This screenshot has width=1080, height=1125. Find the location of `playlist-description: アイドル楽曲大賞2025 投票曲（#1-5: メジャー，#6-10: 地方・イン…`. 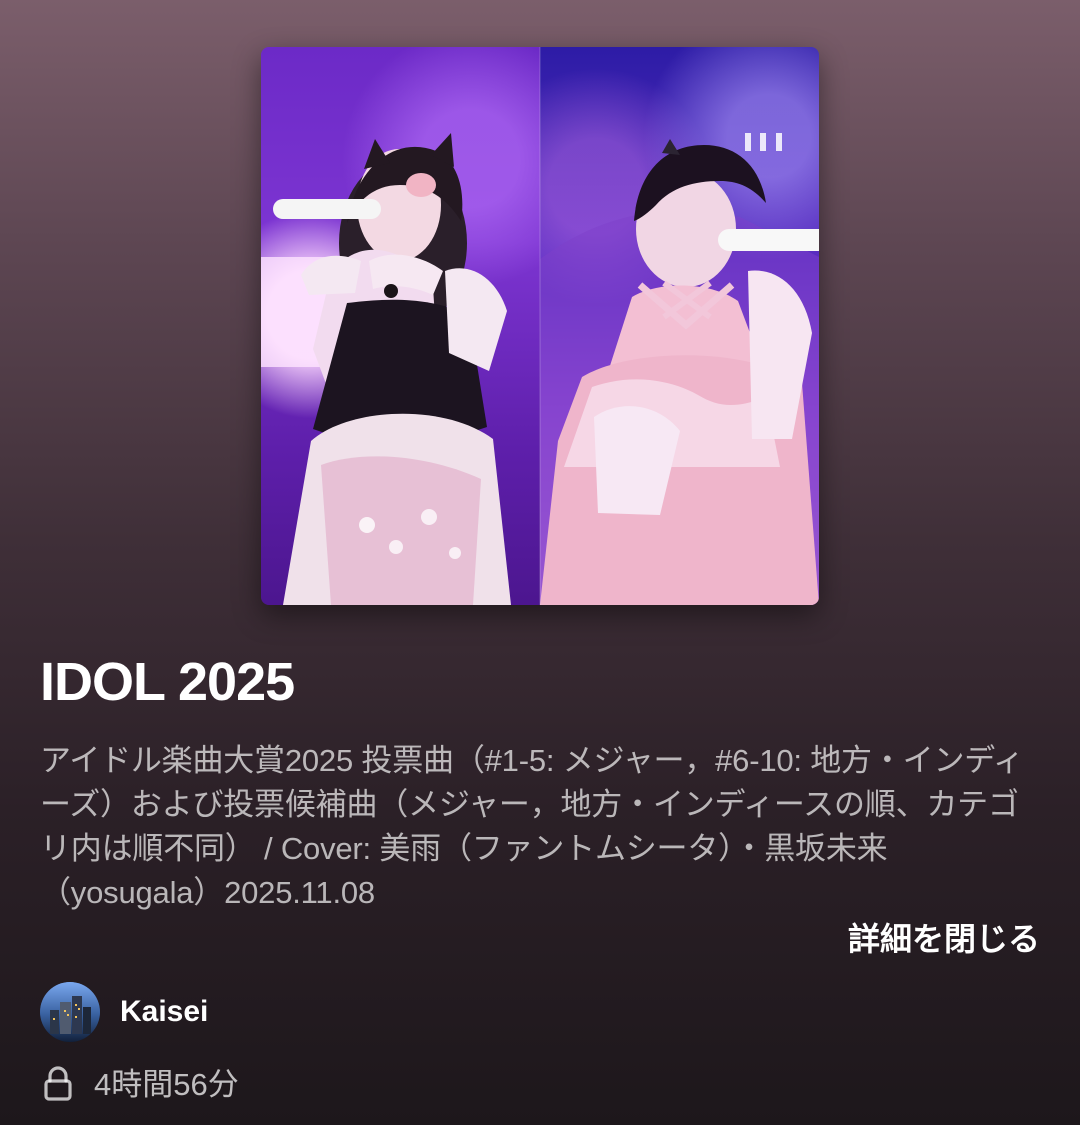

playlist-description: アイドル楽曲大賞2025 投票曲（#1-5: メジャー，#6-10: 地方・イン… is located at coordinates (532, 826).